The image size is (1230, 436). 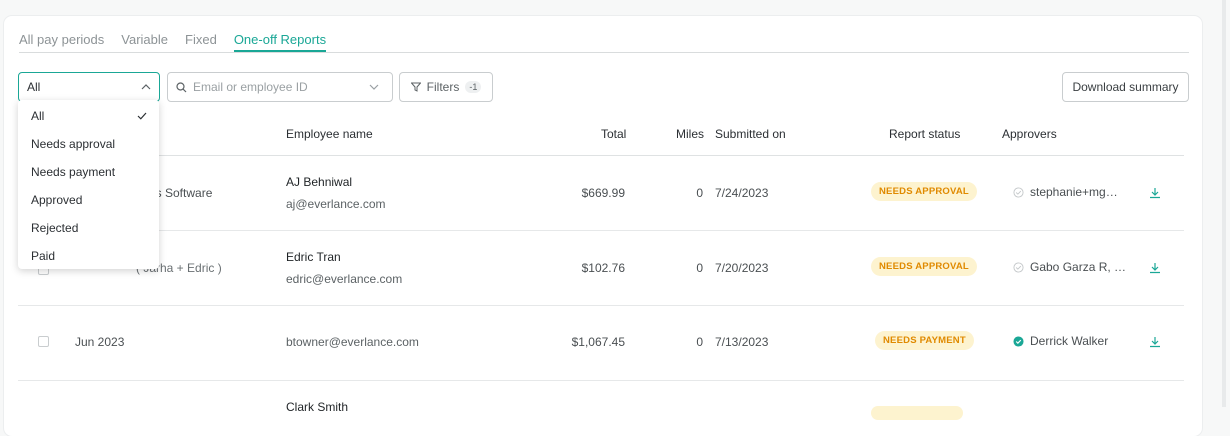 I want to click on status-badge, so click(x=917, y=413).